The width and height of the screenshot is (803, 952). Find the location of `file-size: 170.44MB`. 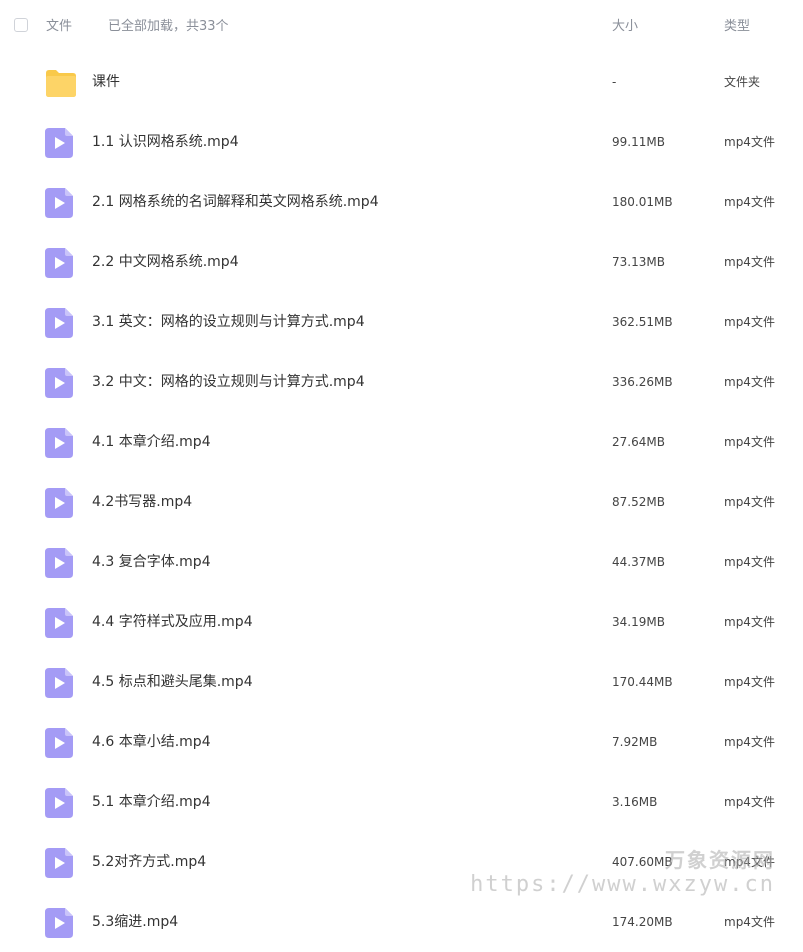

file-size: 170.44MB is located at coordinates (642, 682).